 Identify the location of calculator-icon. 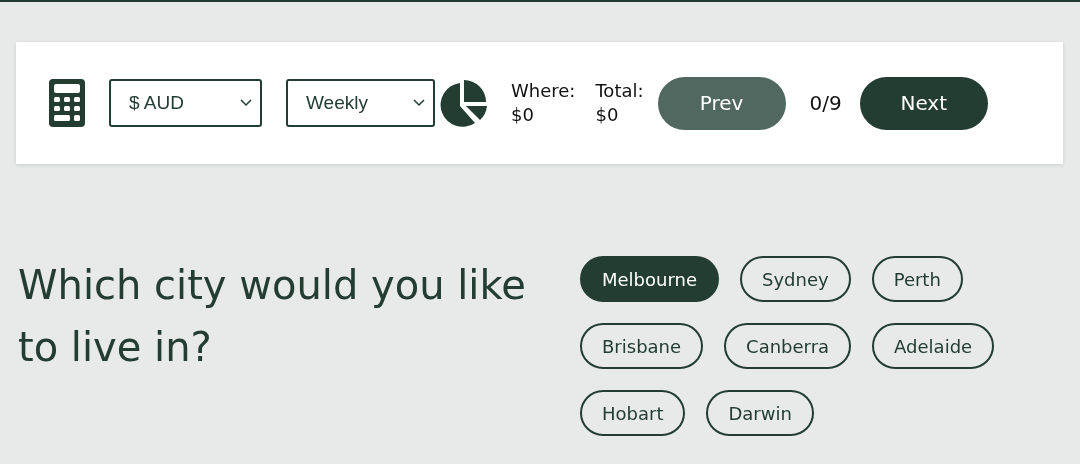
(67, 103).